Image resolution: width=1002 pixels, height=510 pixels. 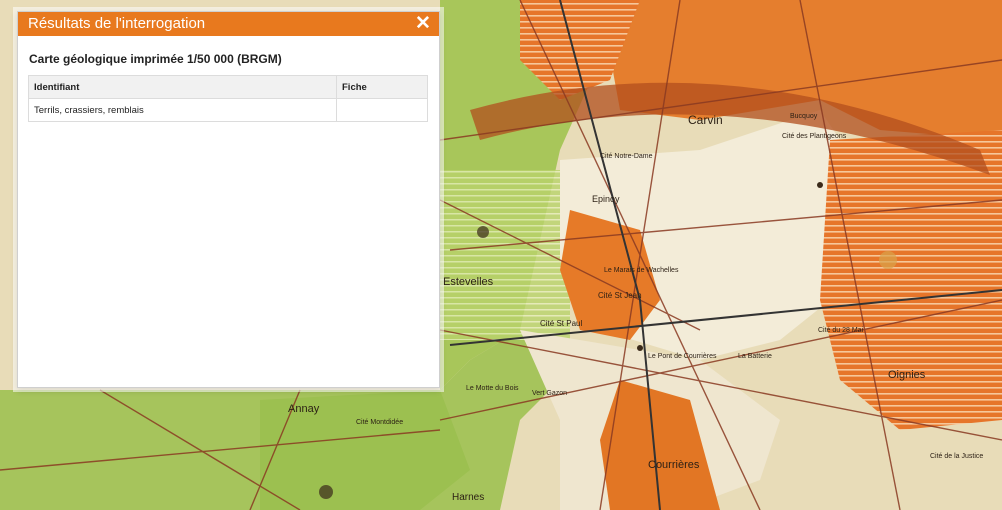 What do you see at coordinates (379, 422) in the screenshot?
I see `place-label: Cité Montdidée` at bounding box center [379, 422].